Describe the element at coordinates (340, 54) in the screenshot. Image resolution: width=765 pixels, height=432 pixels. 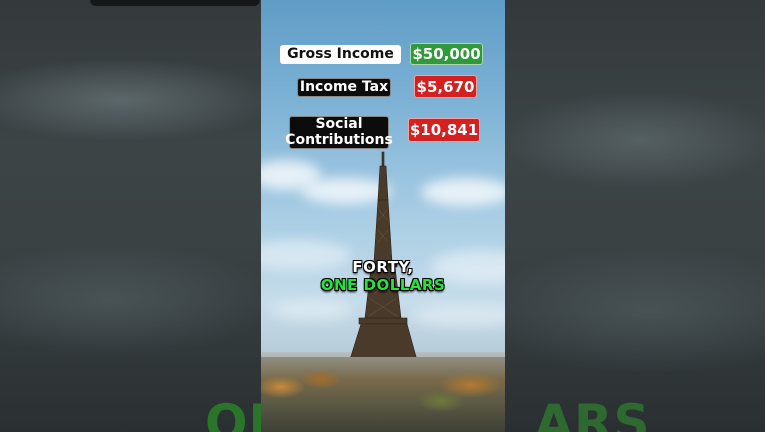
I see `gross-income-label: Gross Income` at that location.